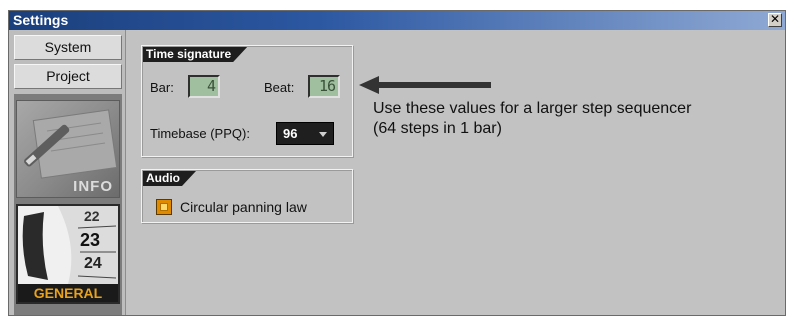  Describe the element at coordinates (204, 86) in the screenshot. I see `bar-value-display: 4` at that location.